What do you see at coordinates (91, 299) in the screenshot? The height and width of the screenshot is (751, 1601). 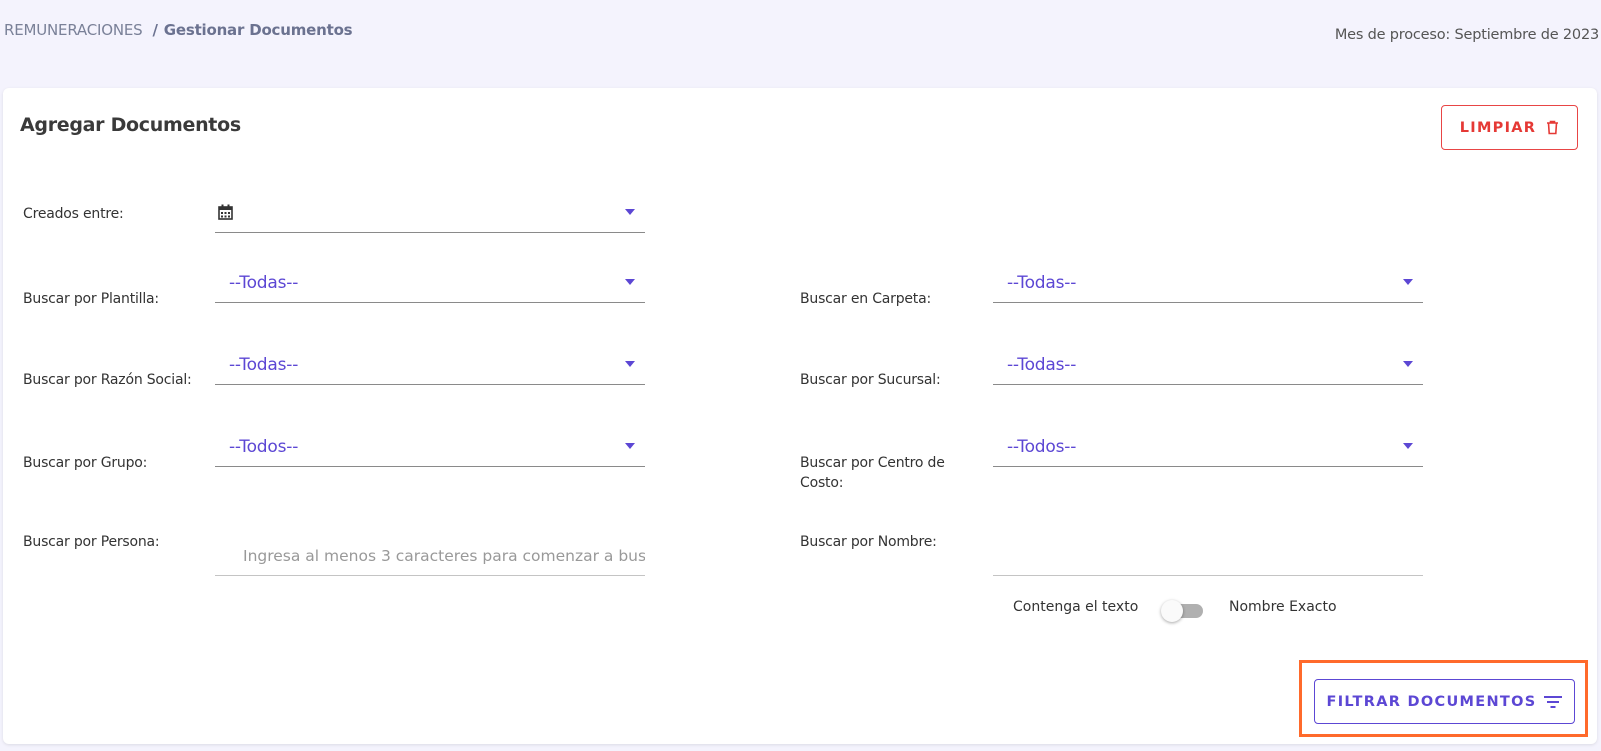 I see `template-label: Buscar por Plantilla:` at bounding box center [91, 299].